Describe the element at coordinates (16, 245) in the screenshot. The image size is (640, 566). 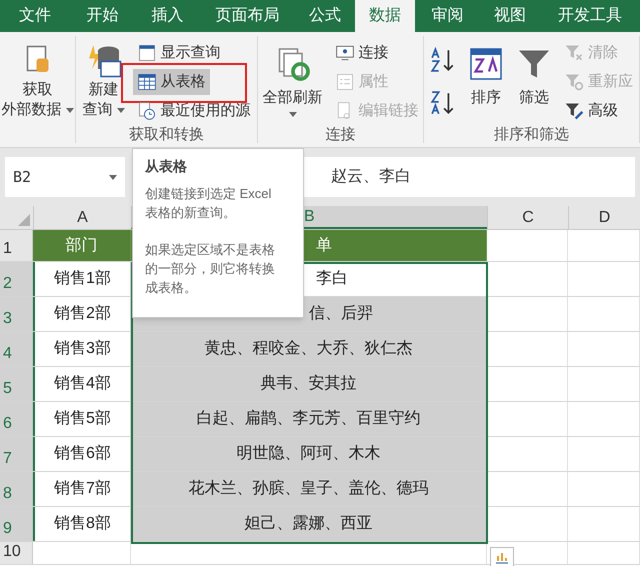
I see `row-header: 1` at that location.